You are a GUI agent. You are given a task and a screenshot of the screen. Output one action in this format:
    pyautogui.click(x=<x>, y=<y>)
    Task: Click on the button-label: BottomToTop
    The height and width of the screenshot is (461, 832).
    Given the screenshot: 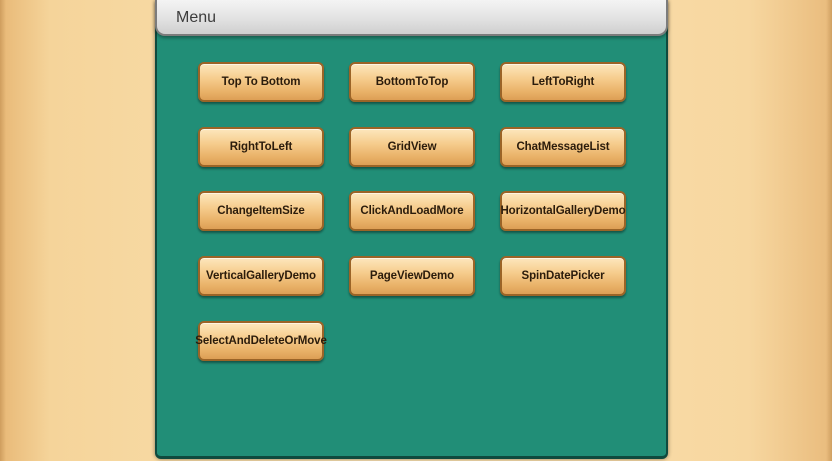 What is the action you would take?
    pyautogui.click(x=412, y=82)
    